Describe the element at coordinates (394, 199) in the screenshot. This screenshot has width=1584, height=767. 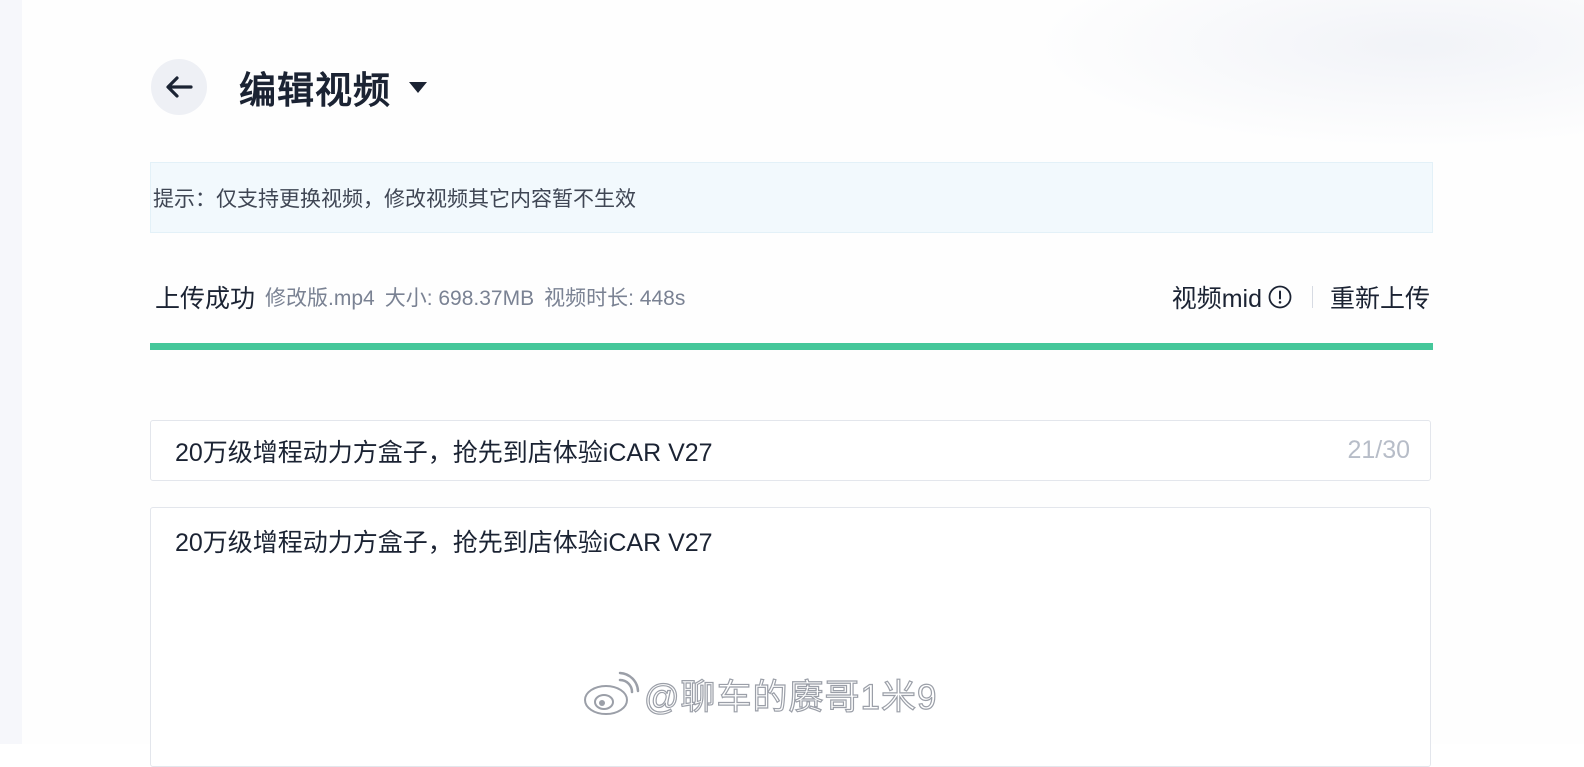
I see `tip-text: 提示：仅支持更换视频，修改视频其它内容暂不生效` at that location.